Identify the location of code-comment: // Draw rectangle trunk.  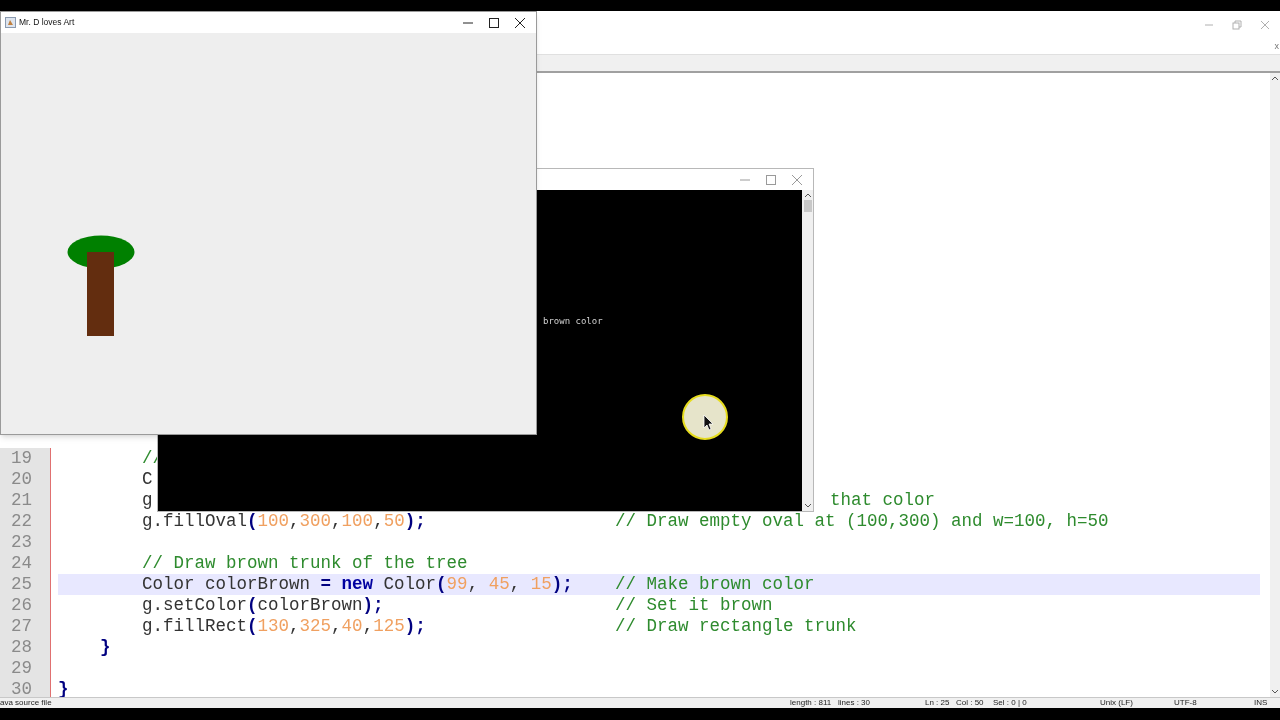
(736, 626).